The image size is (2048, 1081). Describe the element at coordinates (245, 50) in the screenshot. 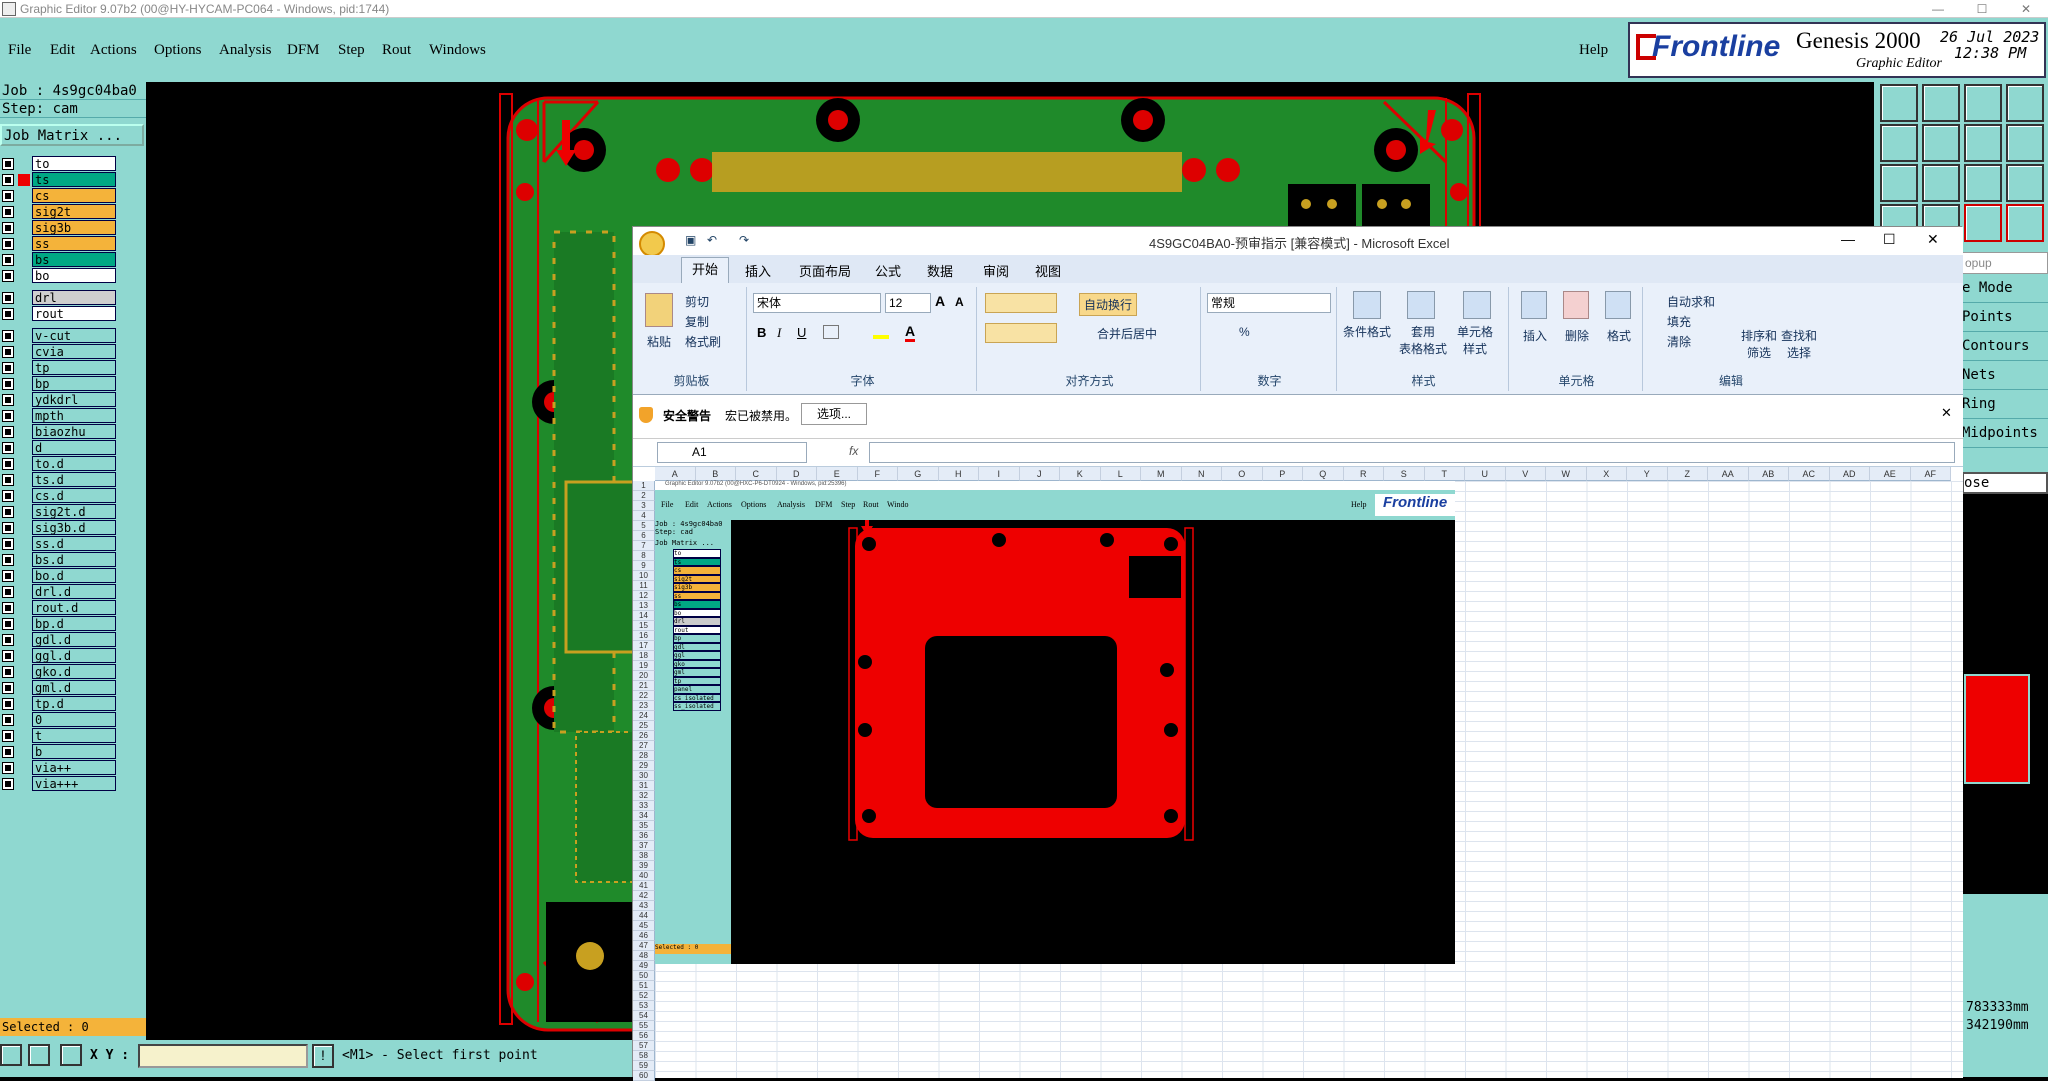

I see `menu-analysis: Analysis` at that location.